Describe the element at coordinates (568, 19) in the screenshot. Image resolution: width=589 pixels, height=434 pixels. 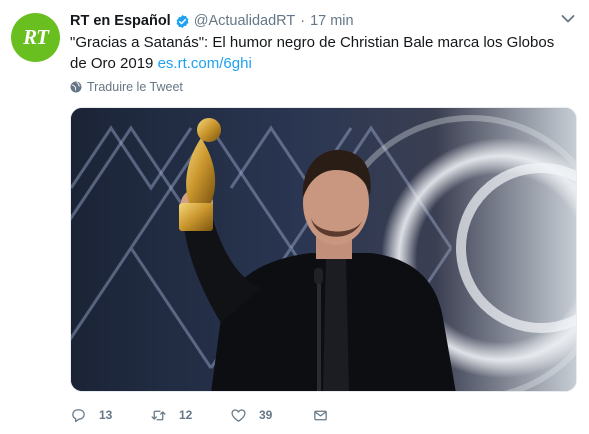
I see `chevron-down-icon` at that location.